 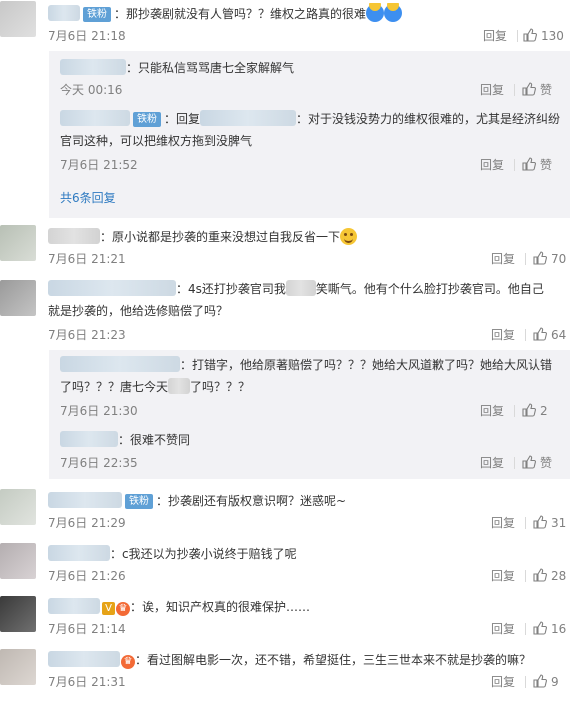 I want to click on like-count: 31, so click(x=559, y=523).